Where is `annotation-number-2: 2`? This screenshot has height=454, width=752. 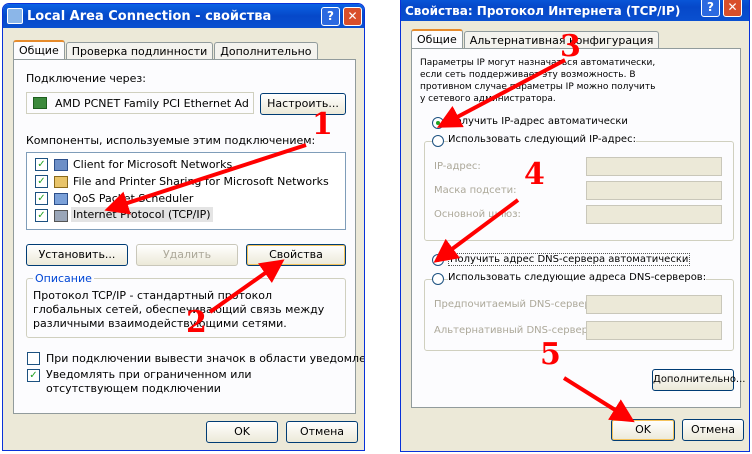
annotation-number-2: 2 is located at coordinates (196, 322).